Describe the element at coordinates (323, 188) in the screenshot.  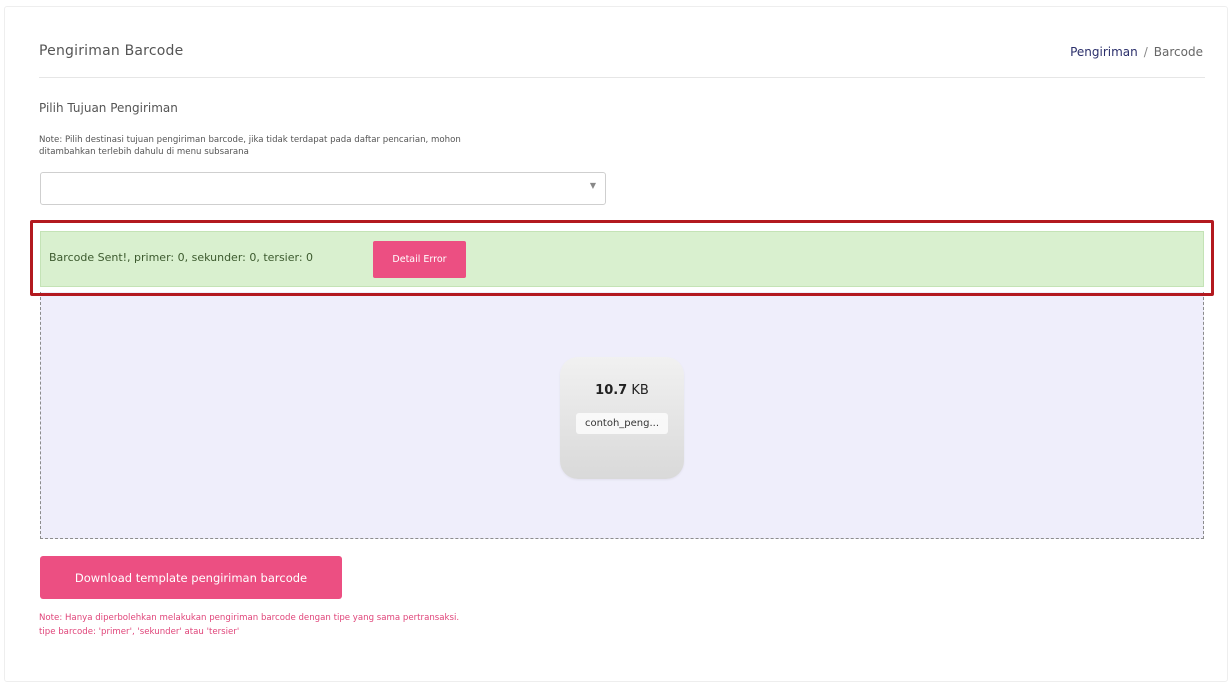
I see `destination-select: ▼` at that location.